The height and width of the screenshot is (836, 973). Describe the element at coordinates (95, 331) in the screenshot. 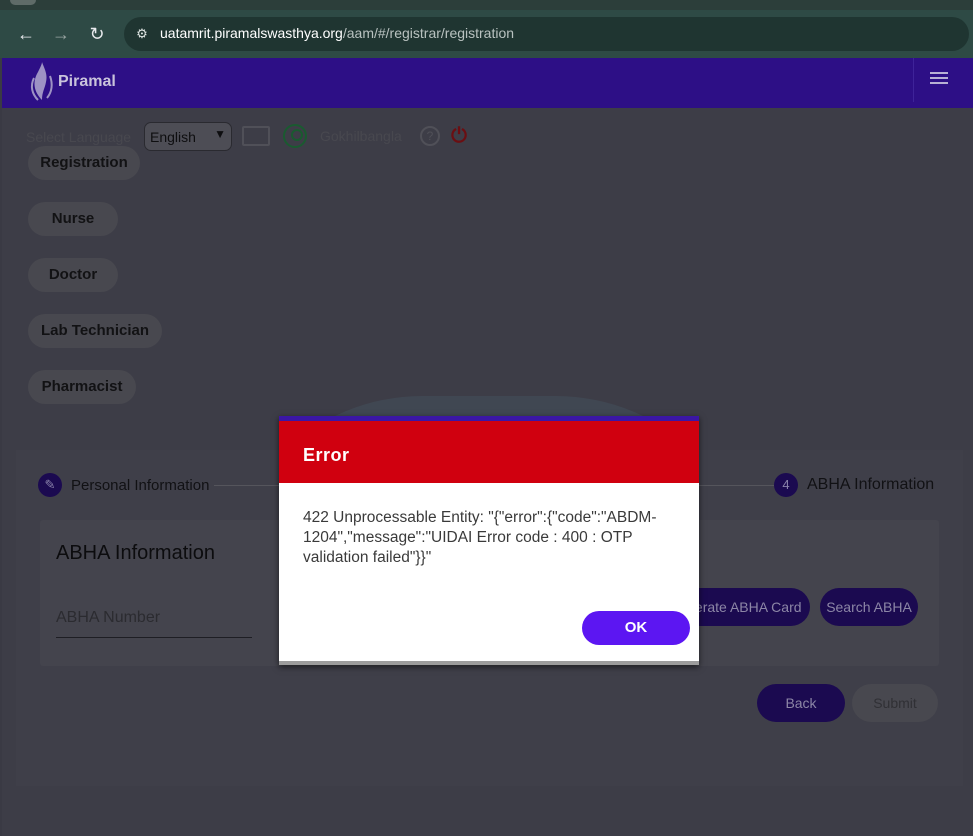

I see `role-lab-technician: Lab Technician` at that location.